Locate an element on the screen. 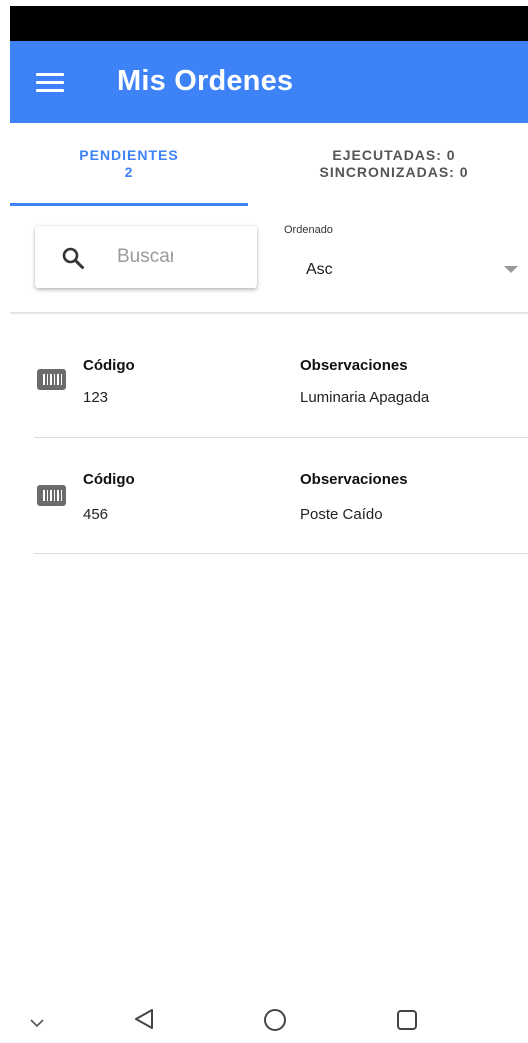 This screenshot has width=528, height=1043. search-box is located at coordinates (146, 257).